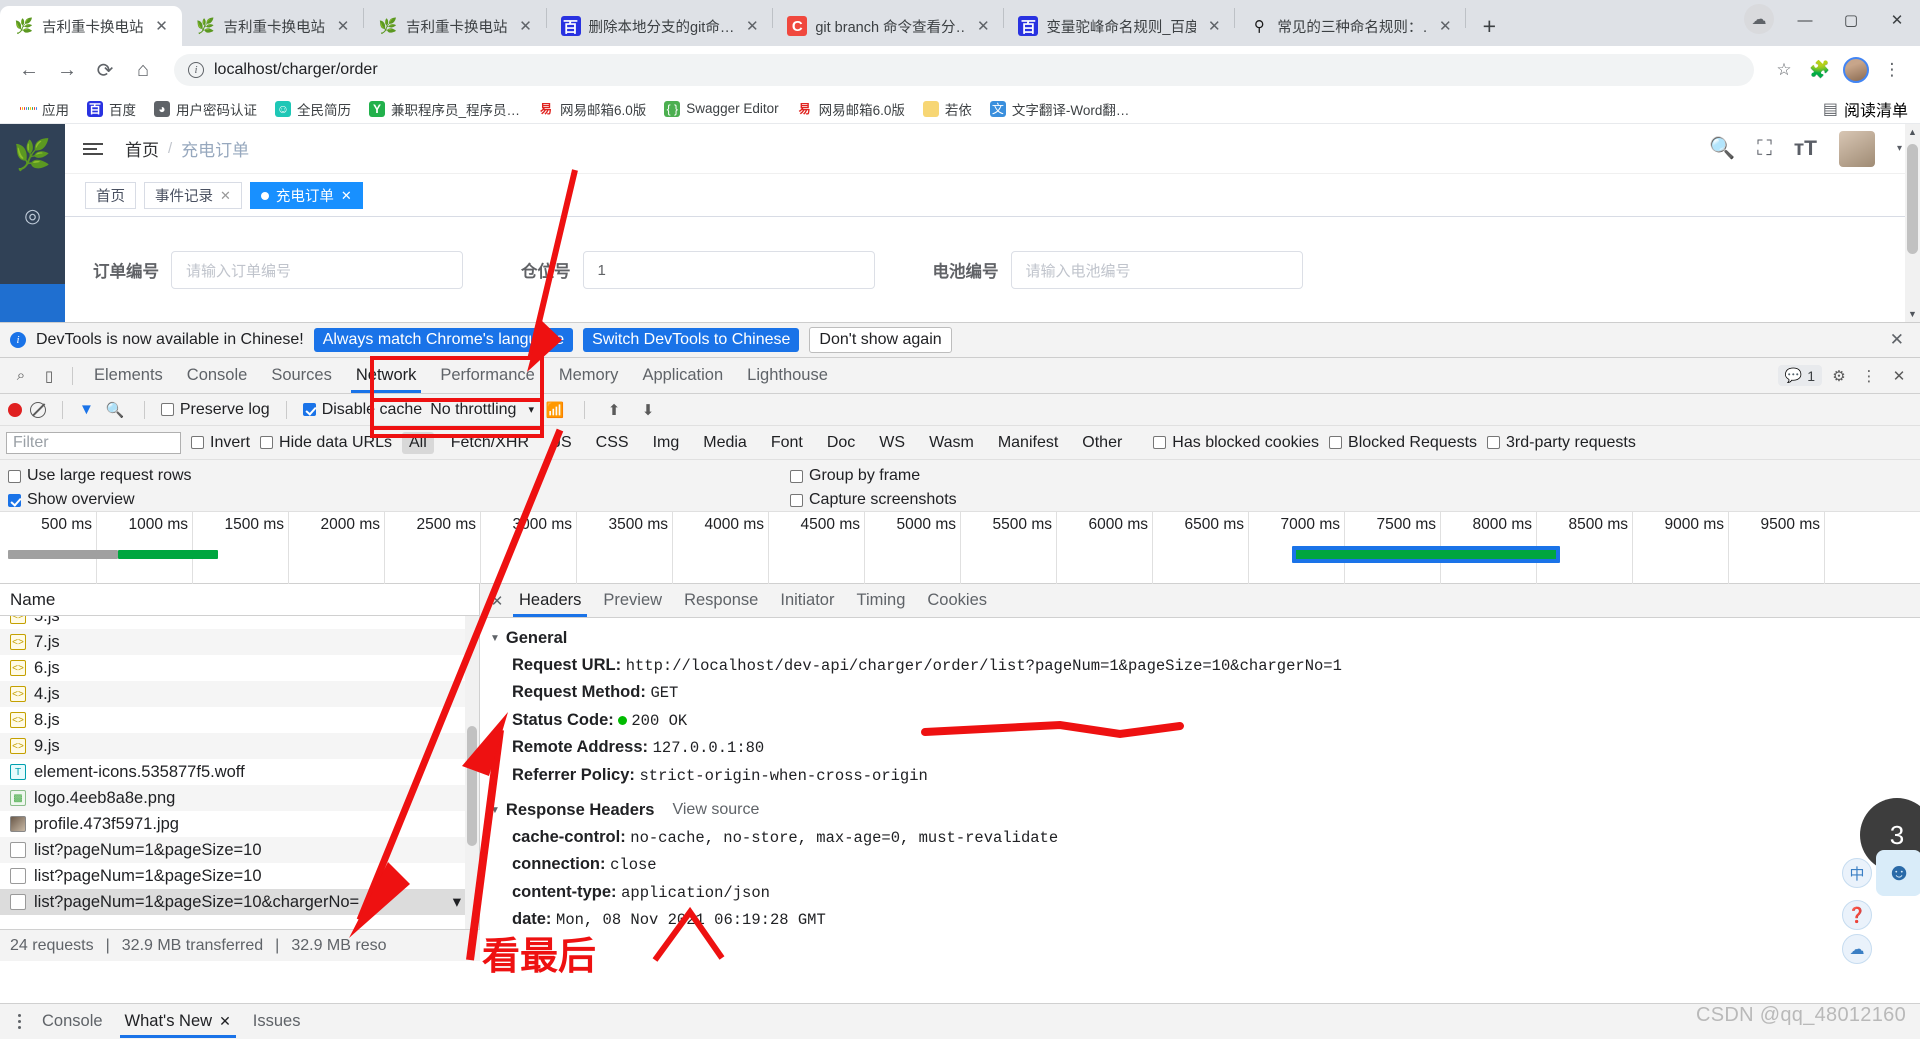 The width and height of the screenshot is (1920, 1039). I want to click on reload-button: ⟳, so click(105, 70).